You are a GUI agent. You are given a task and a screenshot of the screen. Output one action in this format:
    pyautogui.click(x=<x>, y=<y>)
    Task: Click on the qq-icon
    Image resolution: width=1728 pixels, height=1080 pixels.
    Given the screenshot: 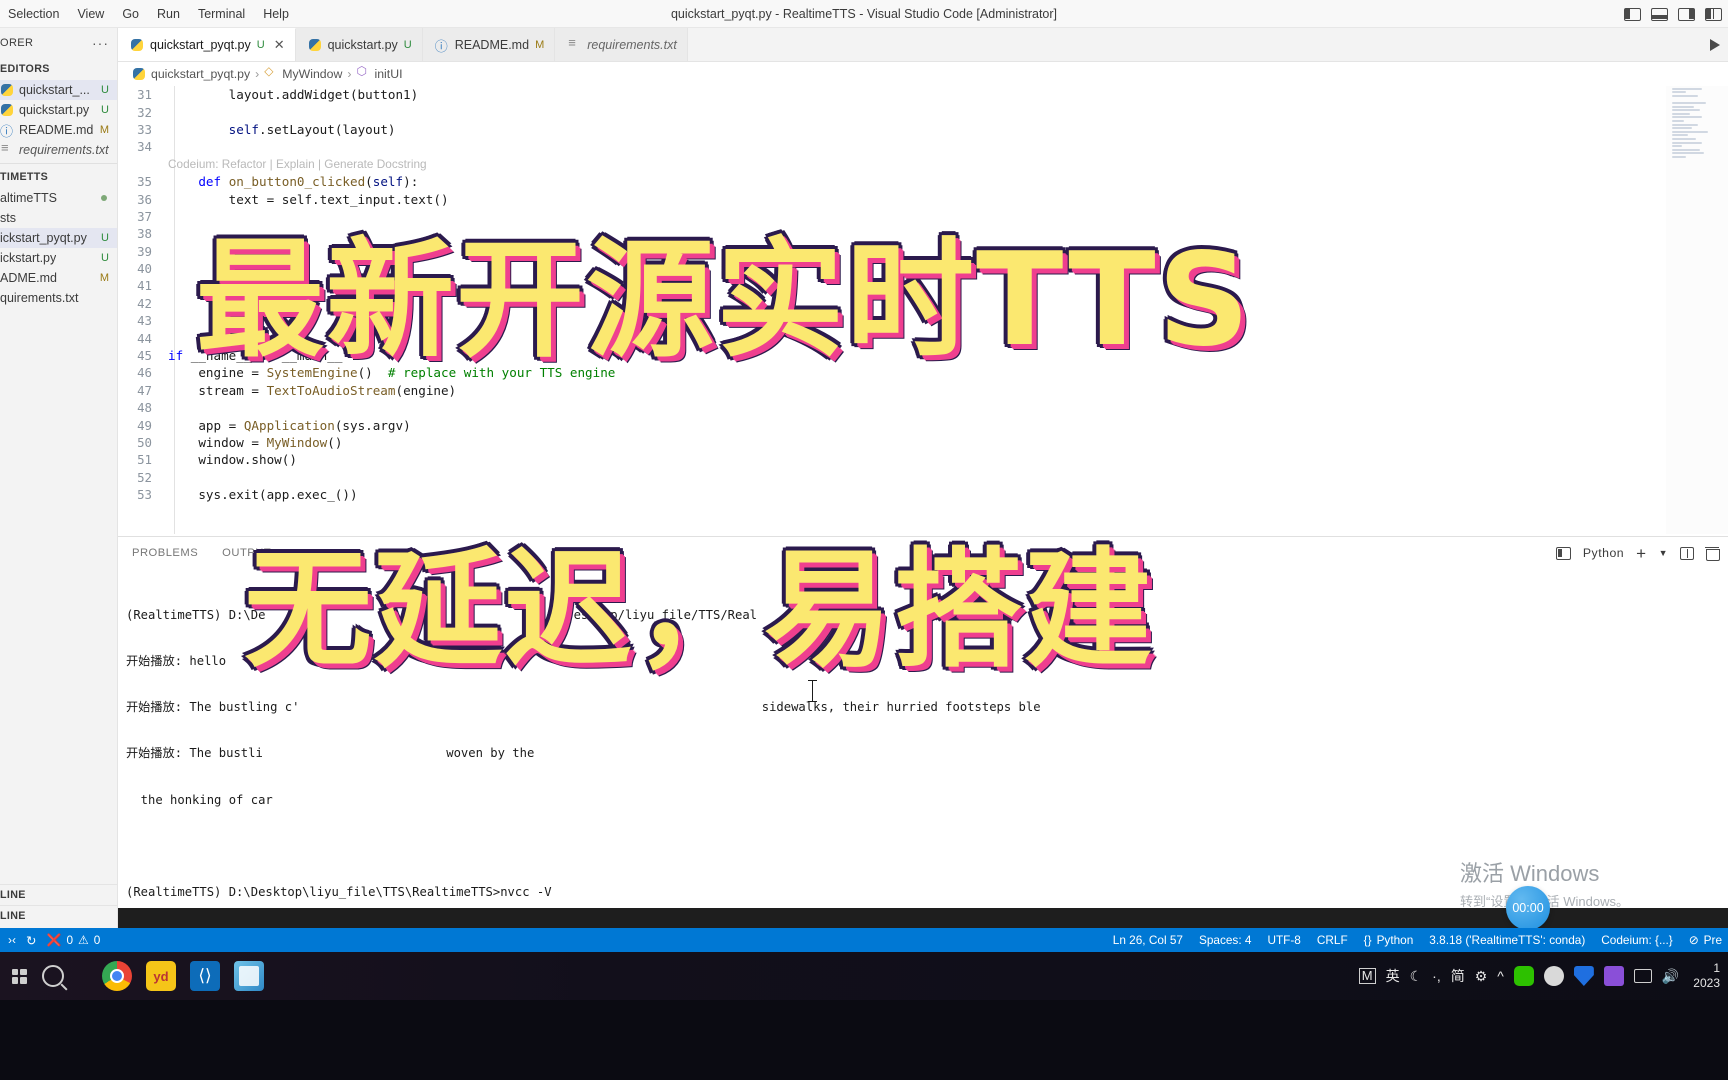 What is the action you would take?
    pyautogui.click(x=1553, y=976)
    